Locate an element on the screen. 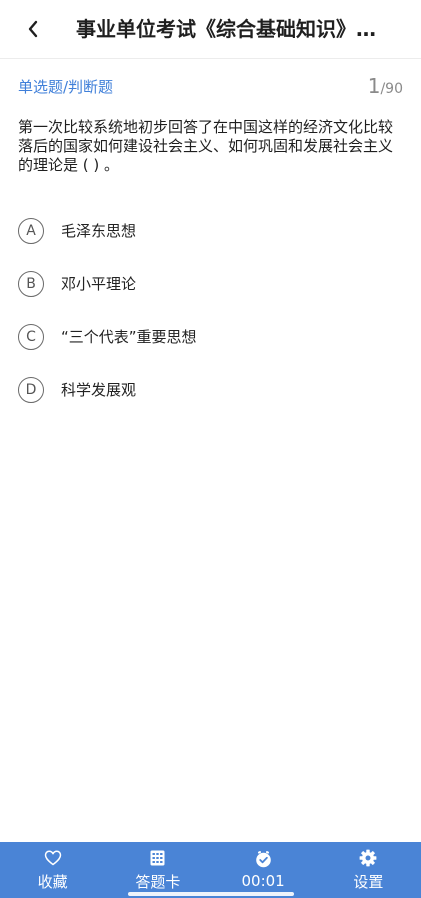 Image resolution: width=421 pixels, height=898 pixels. settings-button: 设置 is located at coordinates (368, 870).